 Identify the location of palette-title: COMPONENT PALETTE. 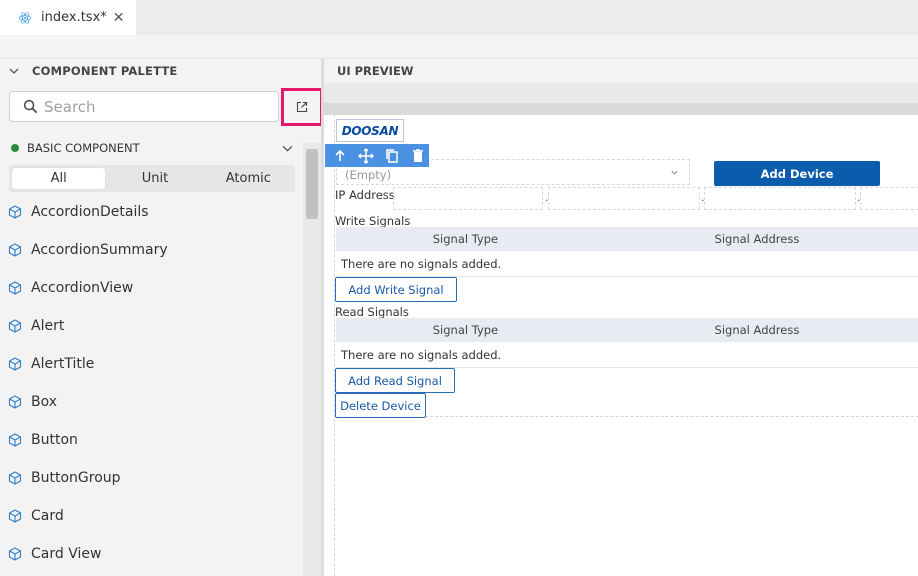
(105, 71).